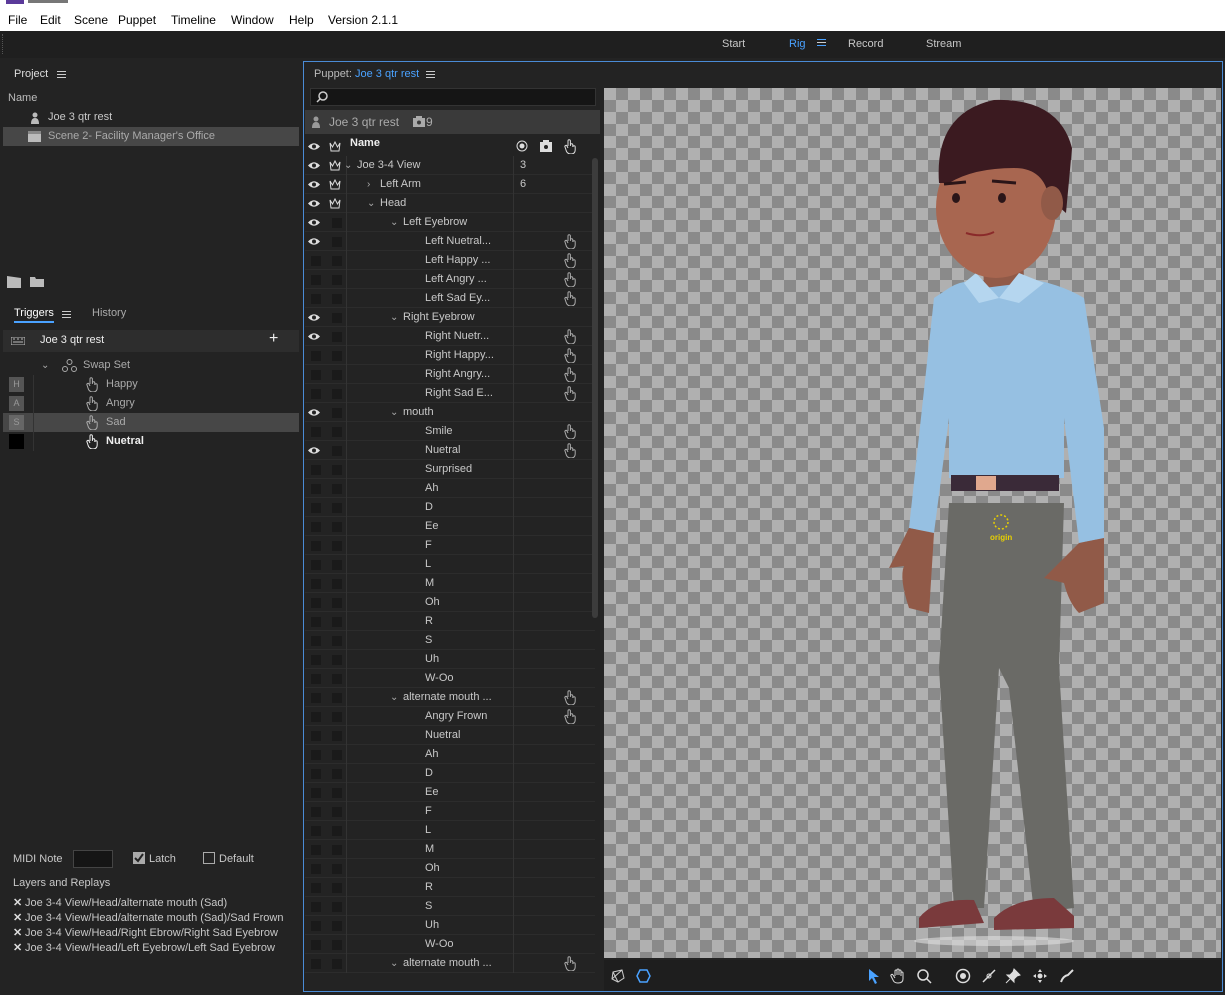 Image resolution: width=1225 pixels, height=995 pixels. I want to click on plus-icon: +, so click(273, 339).